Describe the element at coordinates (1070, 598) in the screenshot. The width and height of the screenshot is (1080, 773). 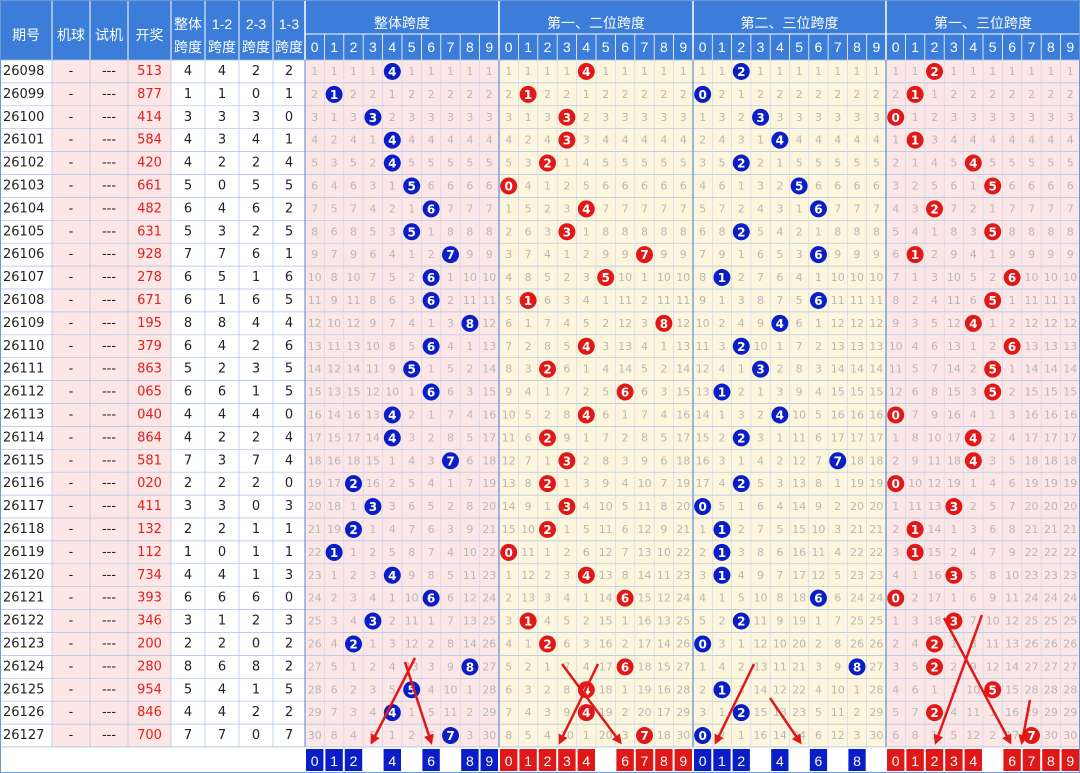
I see `omission-count: 24` at that location.